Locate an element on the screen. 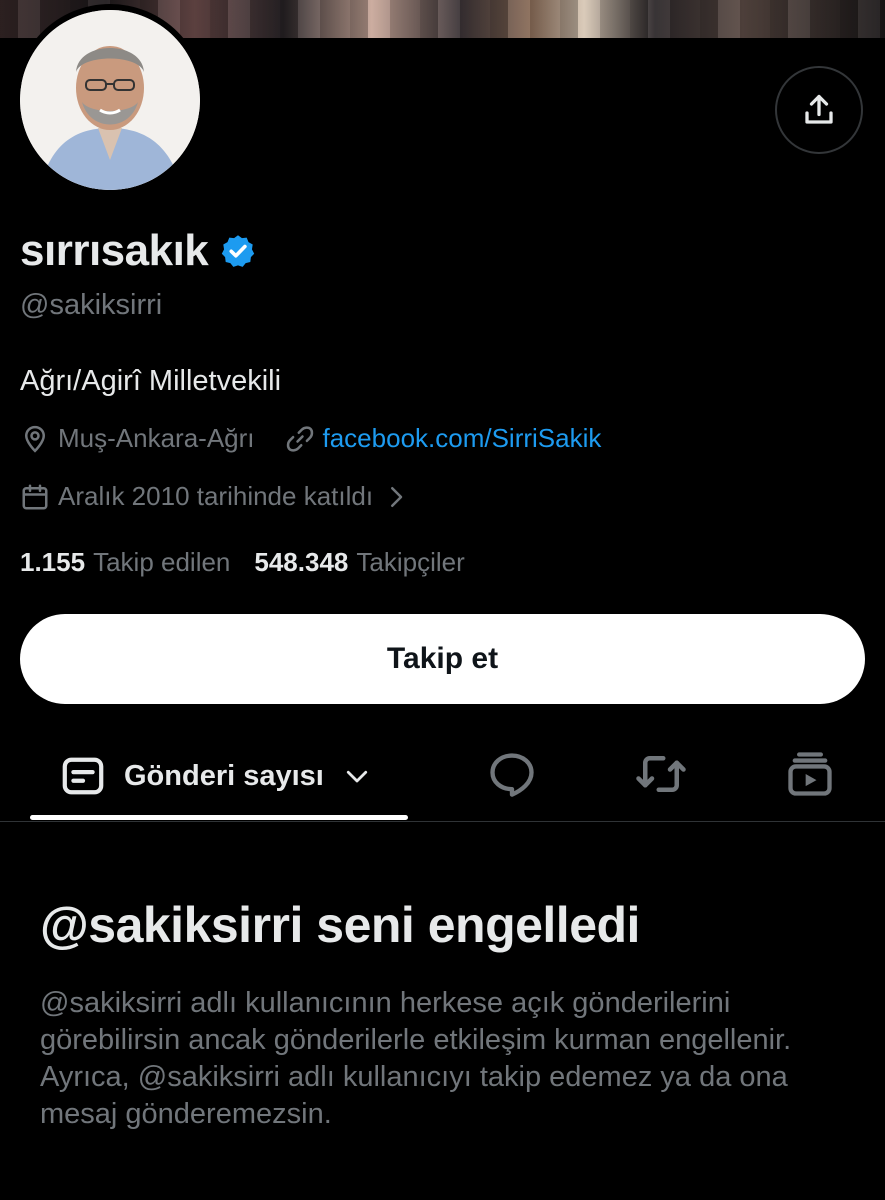  verified-badge-icon is located at coordinates (238, 251).